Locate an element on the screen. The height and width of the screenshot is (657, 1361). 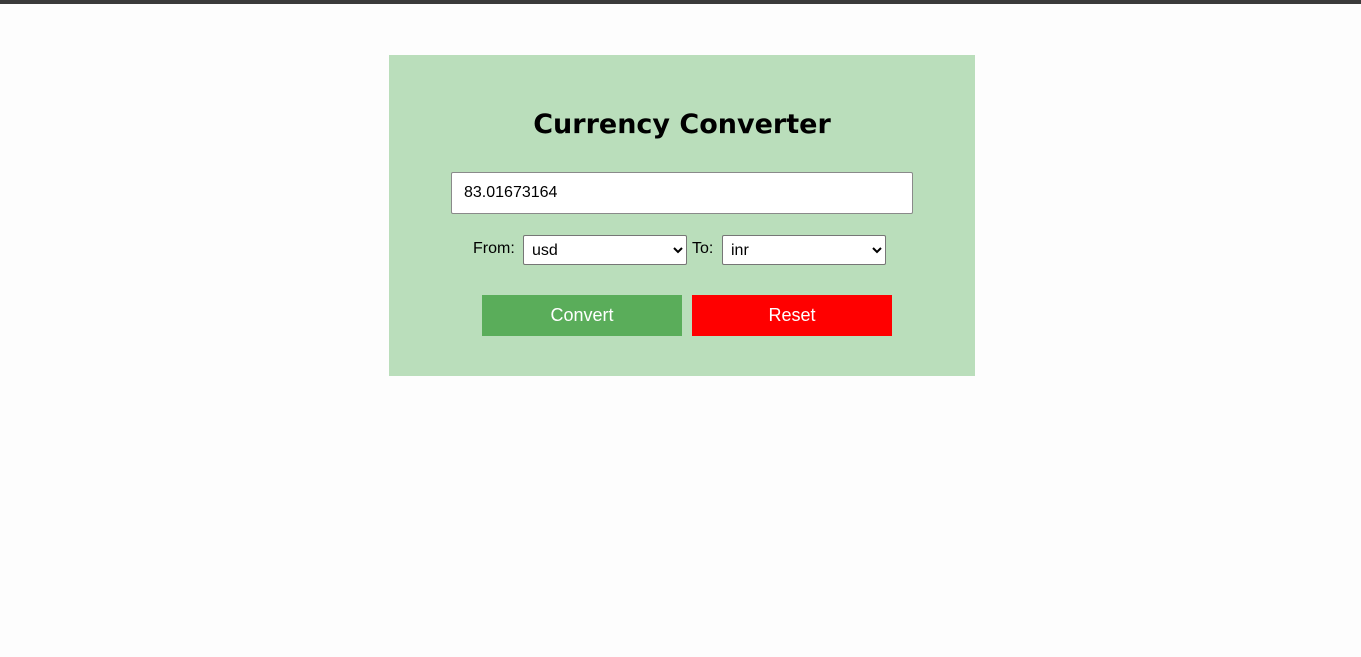
to-label: To: is located at coordinates (703, 248).